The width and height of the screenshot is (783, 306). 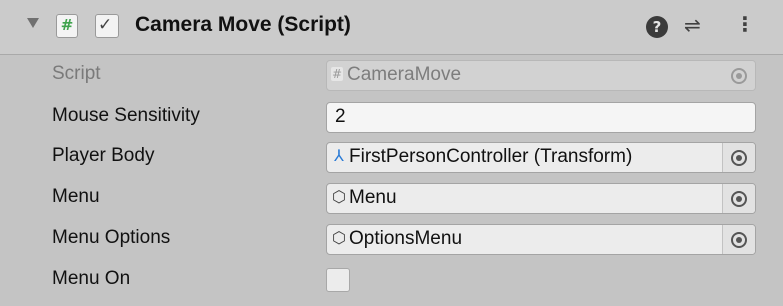 I want to click on menu-on-checkbox, so click(x=338, y=280).